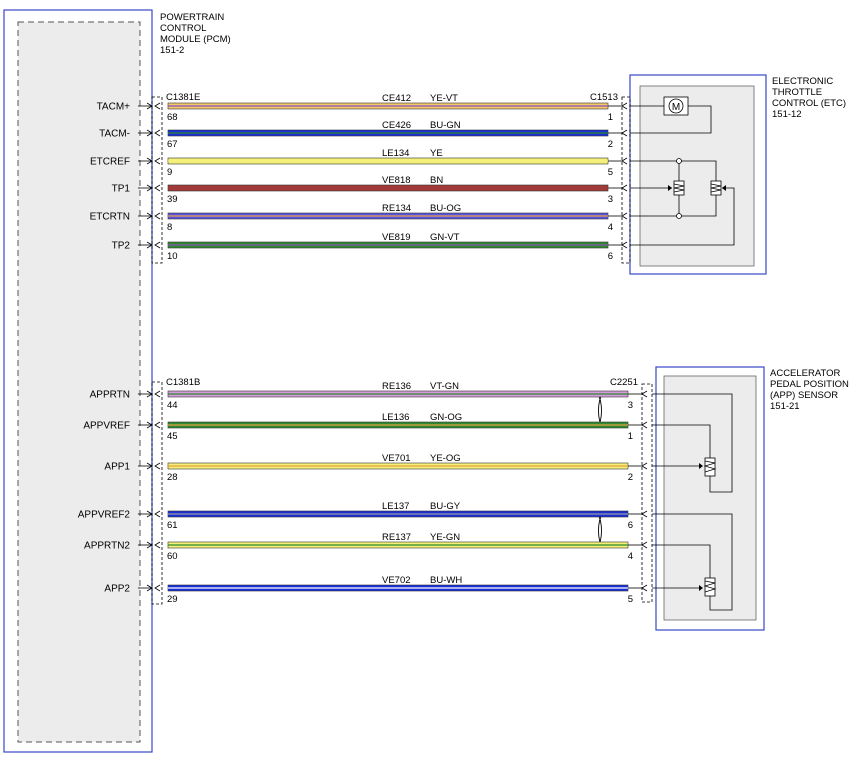  Describe the element at coordinates (446, 580) in the screenshot. I see `wire-color-code: BU-WH` at that location.